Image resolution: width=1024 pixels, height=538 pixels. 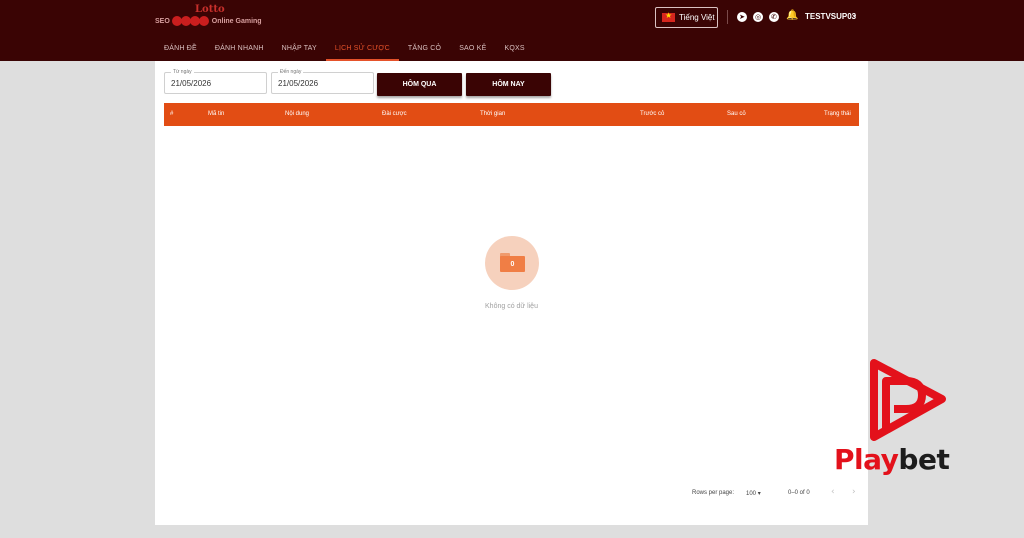 I want to click on empty-state-icon: 0, so click(x=512, y=263).